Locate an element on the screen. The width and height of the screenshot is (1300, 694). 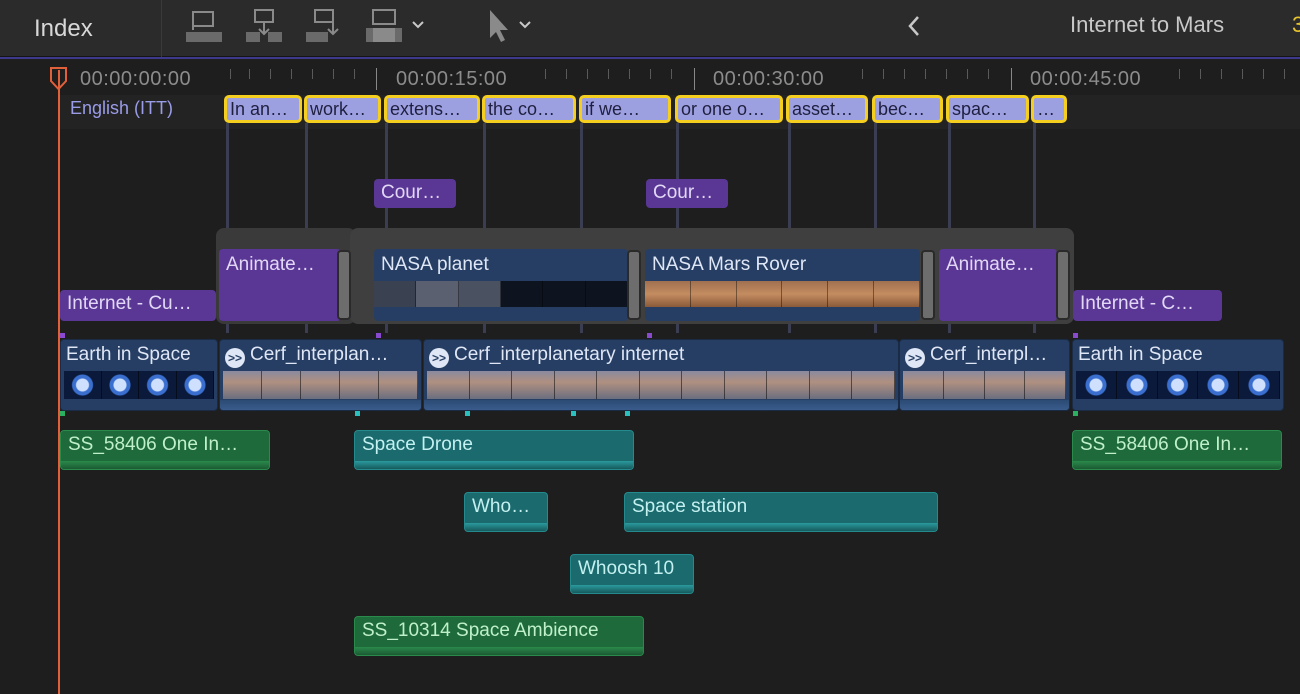
cerf-clip: >> Cerf_interplanetary internet is located at coordinates (661, 375).